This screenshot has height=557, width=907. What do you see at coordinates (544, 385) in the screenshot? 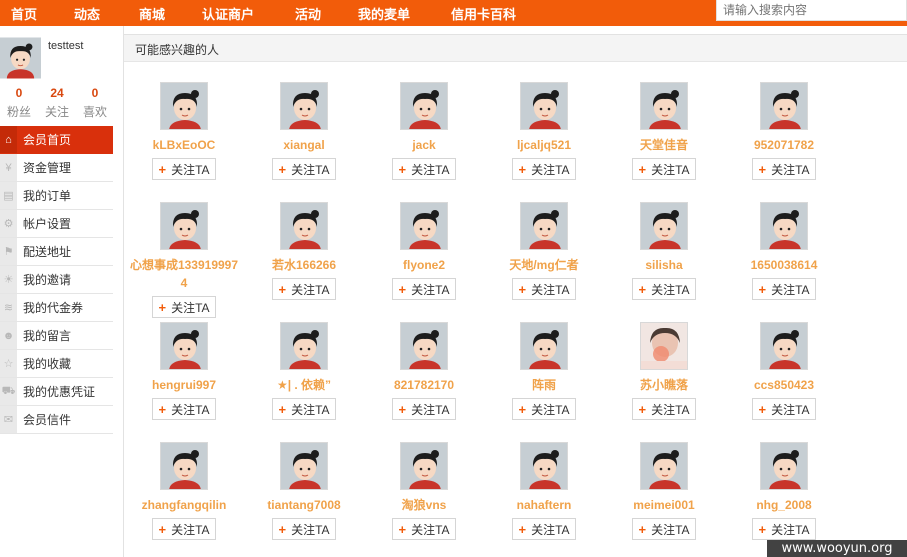
I see `user-name-link: 阵雨` at bounding box center [544, 385].